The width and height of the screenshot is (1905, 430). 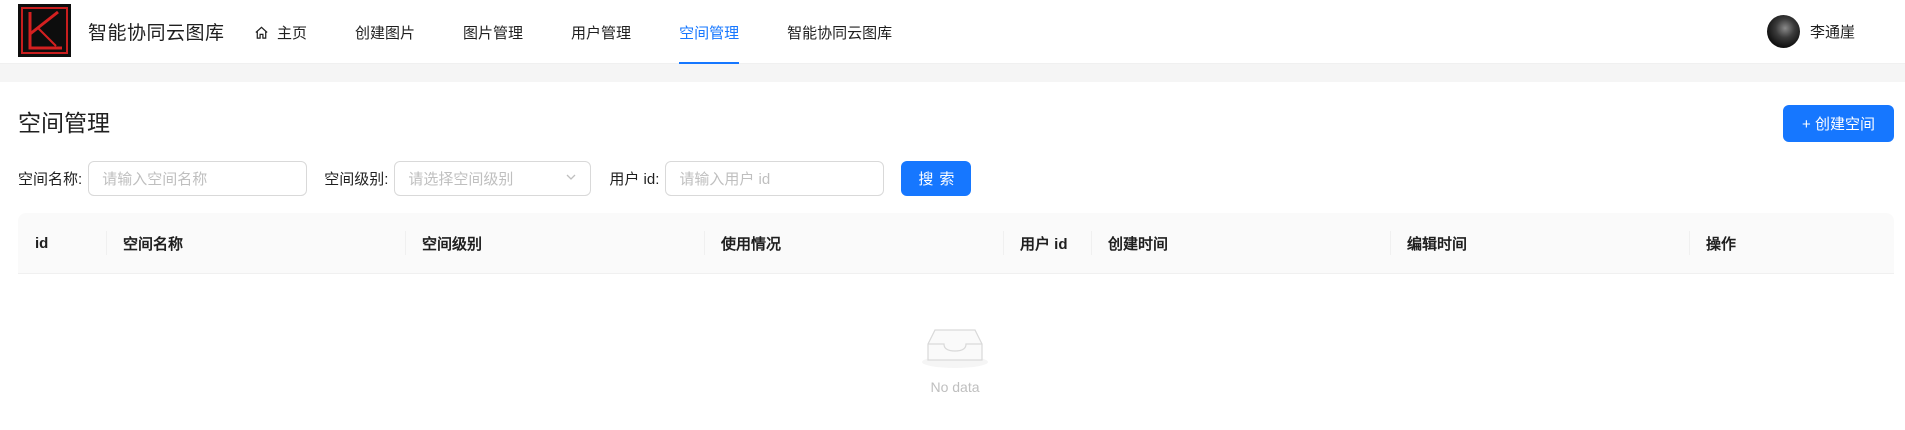 I want to click on column-header-space-level: 空间级别, so click(x=554, y=243).